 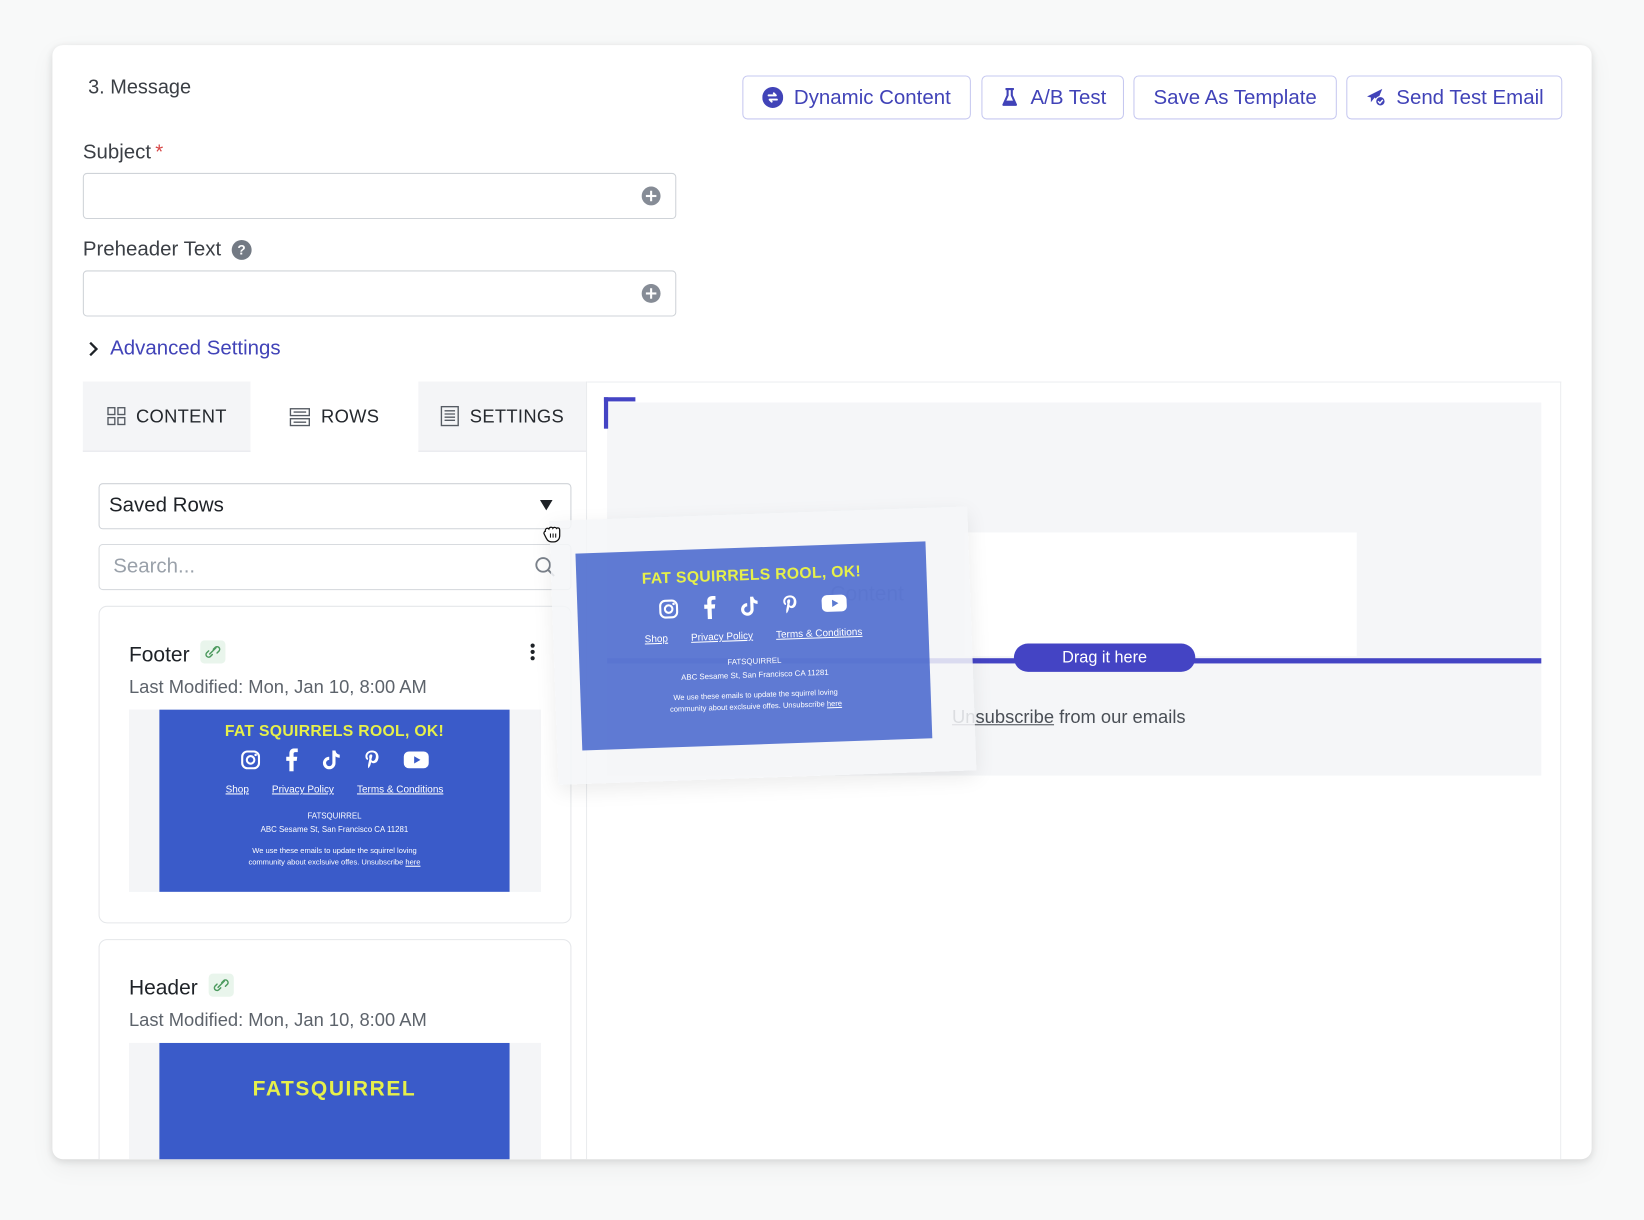 What do you see at coordinates (532, 651) in the screenshot?
I see `more-vertical-icon` at bounding box center [532, 651].